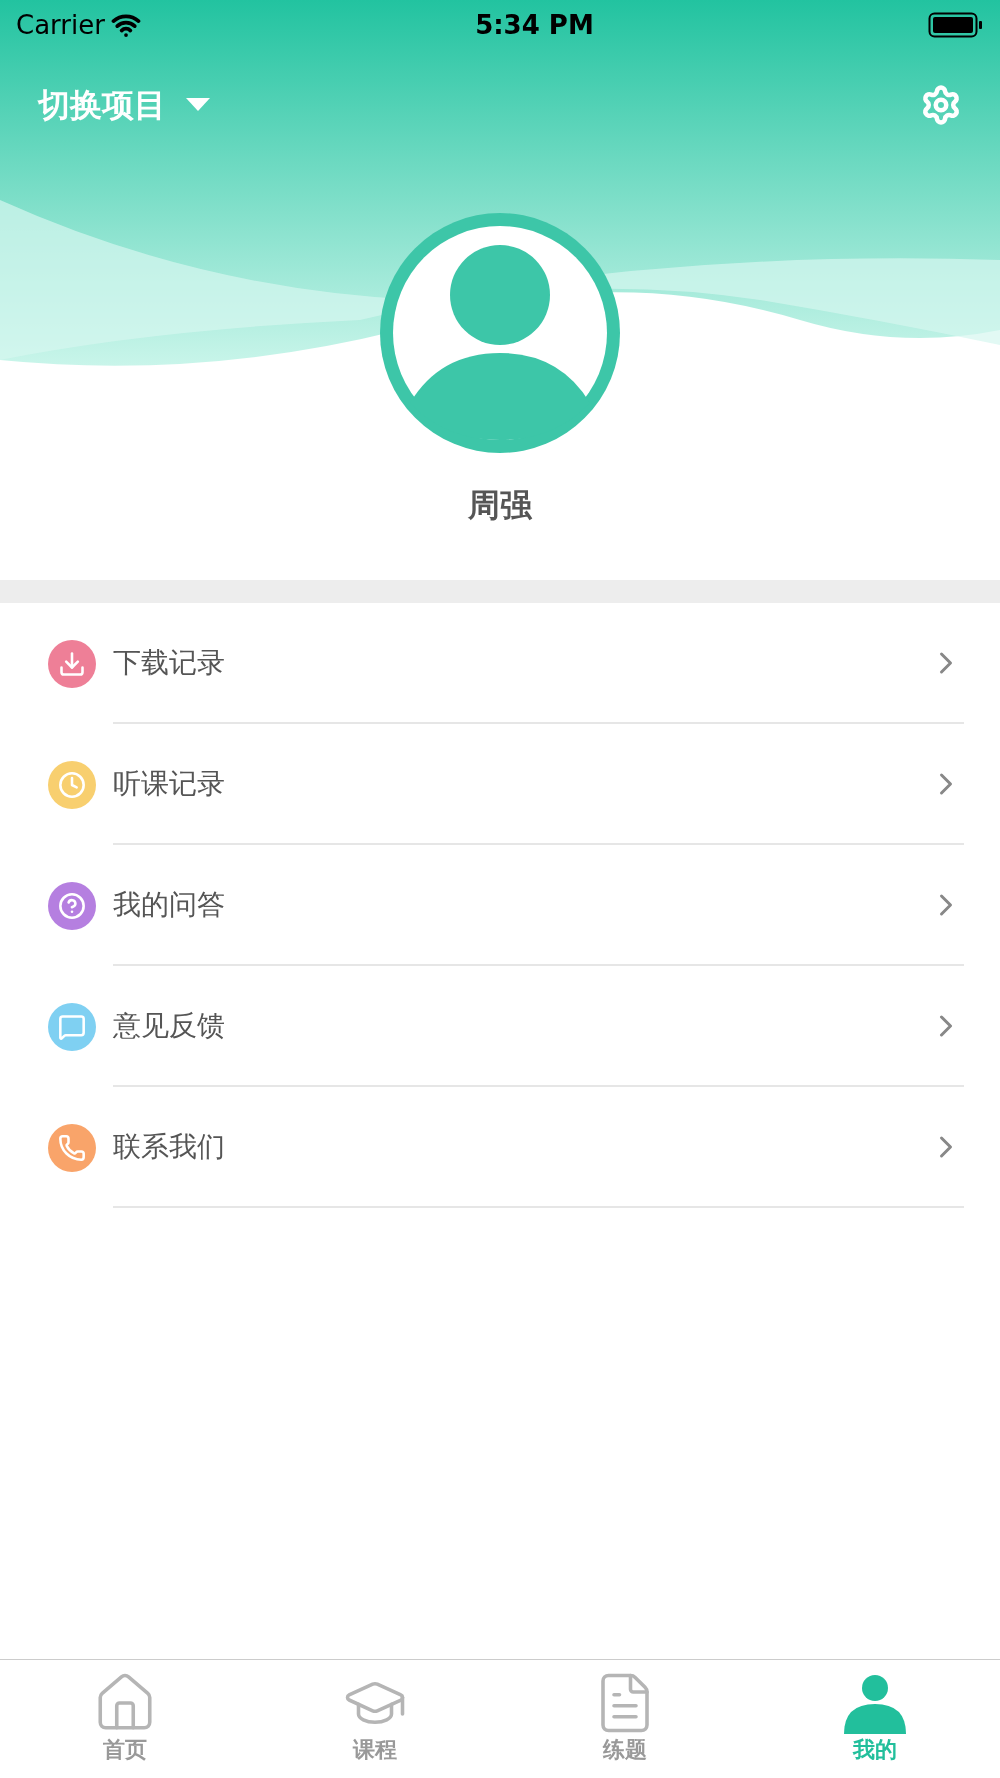 The width and height of the screenshot is (1000, 1778). I want to click on caret-icon, so click(198, 105).